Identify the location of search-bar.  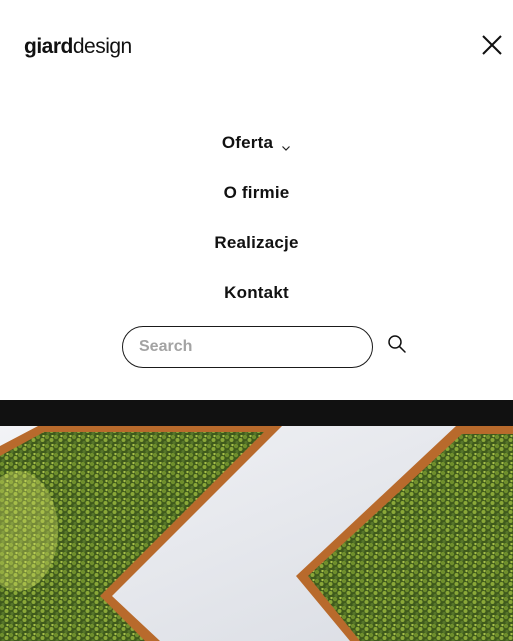
(267, 347).